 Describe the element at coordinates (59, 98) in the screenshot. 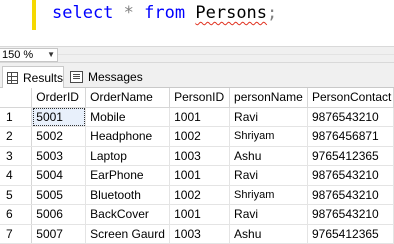

I see `column-header-orderid: OrderID` at that location.